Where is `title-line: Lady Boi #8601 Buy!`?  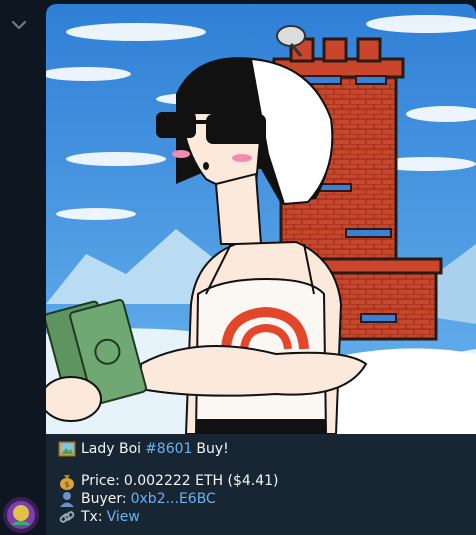 title-line: Lady Boi #8601 Buy! is located at coordinates (263, 449).